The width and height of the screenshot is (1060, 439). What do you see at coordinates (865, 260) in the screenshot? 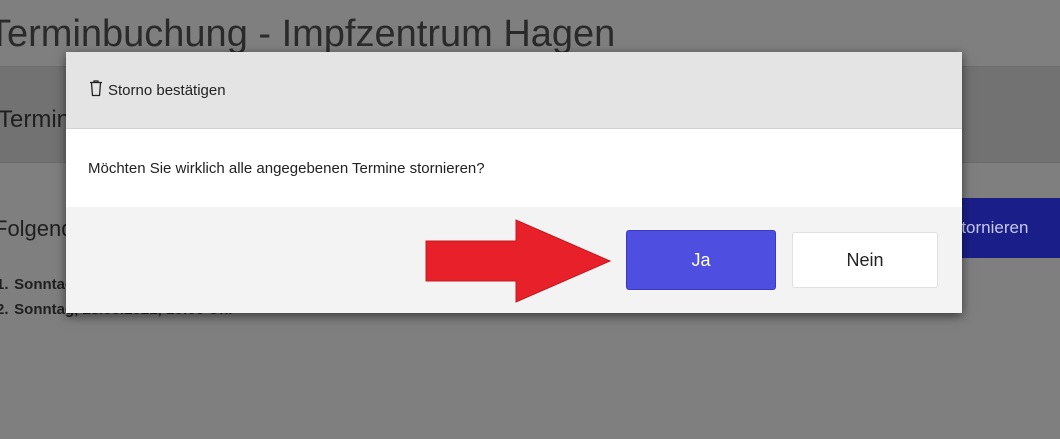
I see `cancel-no-button: Nein` at bounding box center [865, 260].